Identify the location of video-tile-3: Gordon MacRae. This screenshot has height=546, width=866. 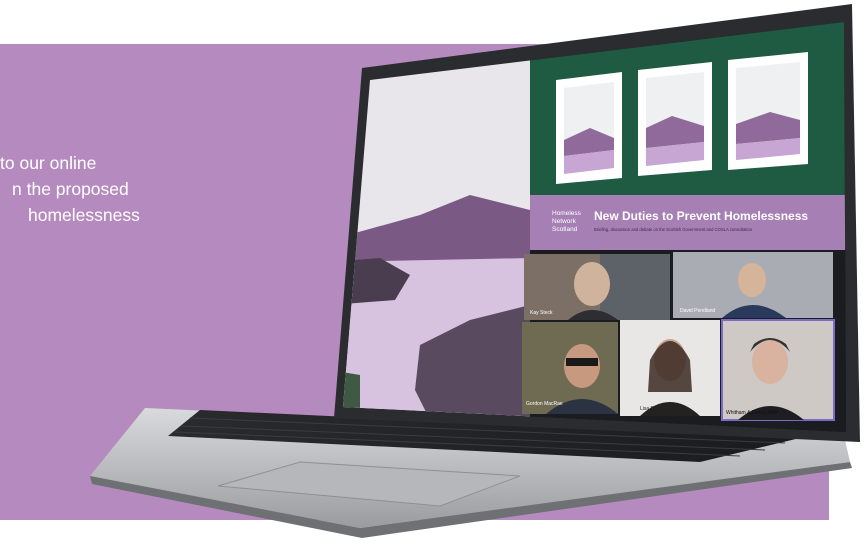
(570, 368).